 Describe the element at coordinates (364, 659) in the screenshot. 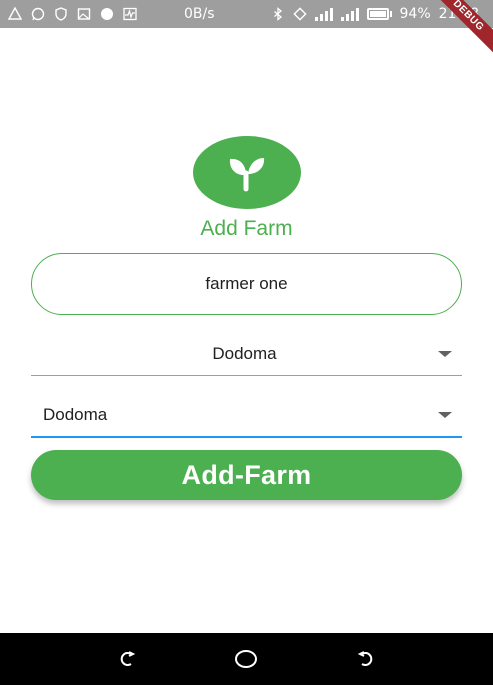

I see `recents-icon` at that location.